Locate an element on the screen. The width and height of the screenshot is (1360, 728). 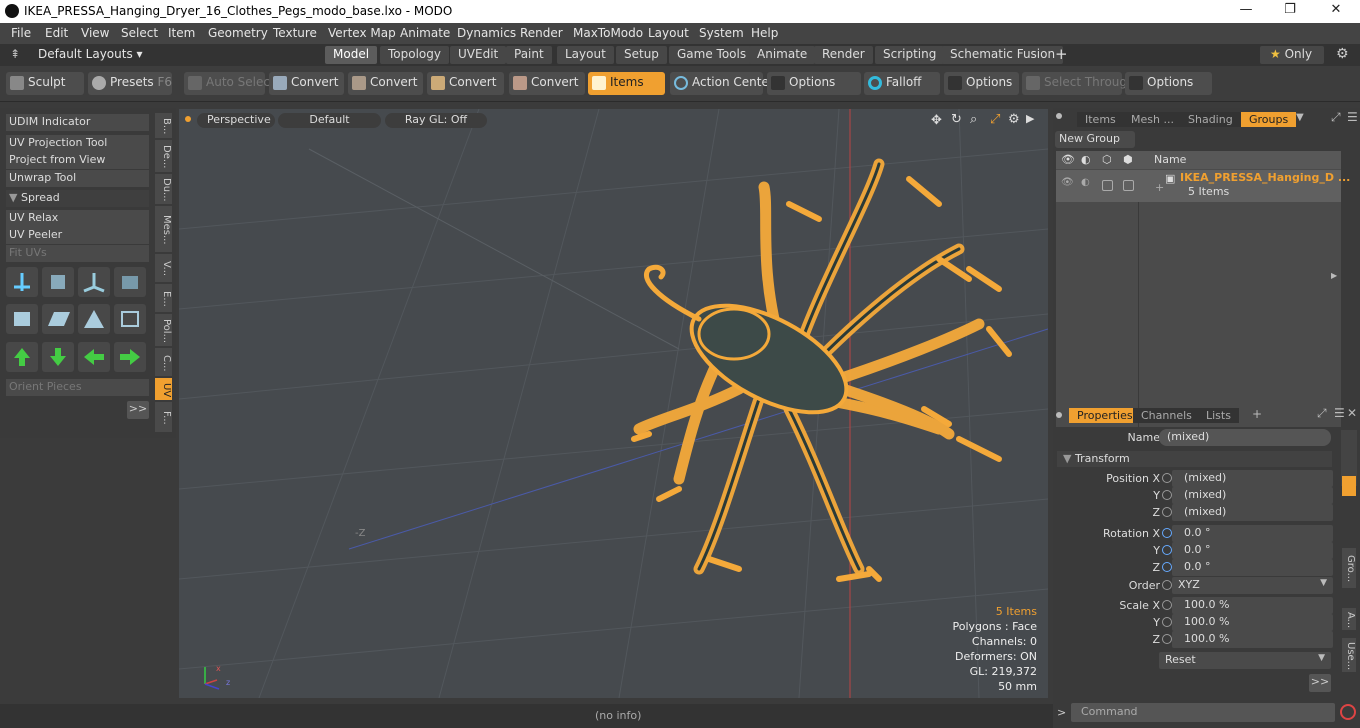
tab-channels: Channels is located at coordinates (1166, 415).